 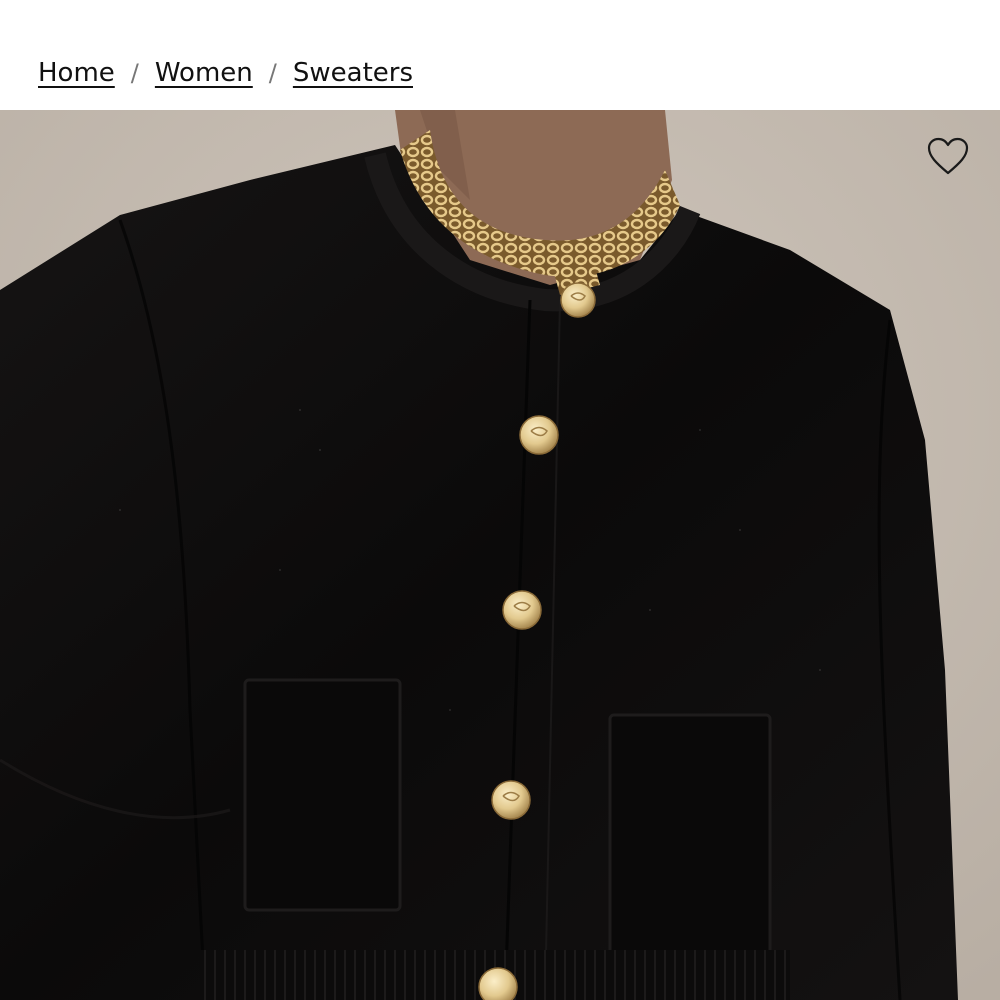 What do you see at coordinates (353, 73) in the screenshot?
I see `breadcrumb-sweaters-link: Sweaters` at bounding box center [353, 73].